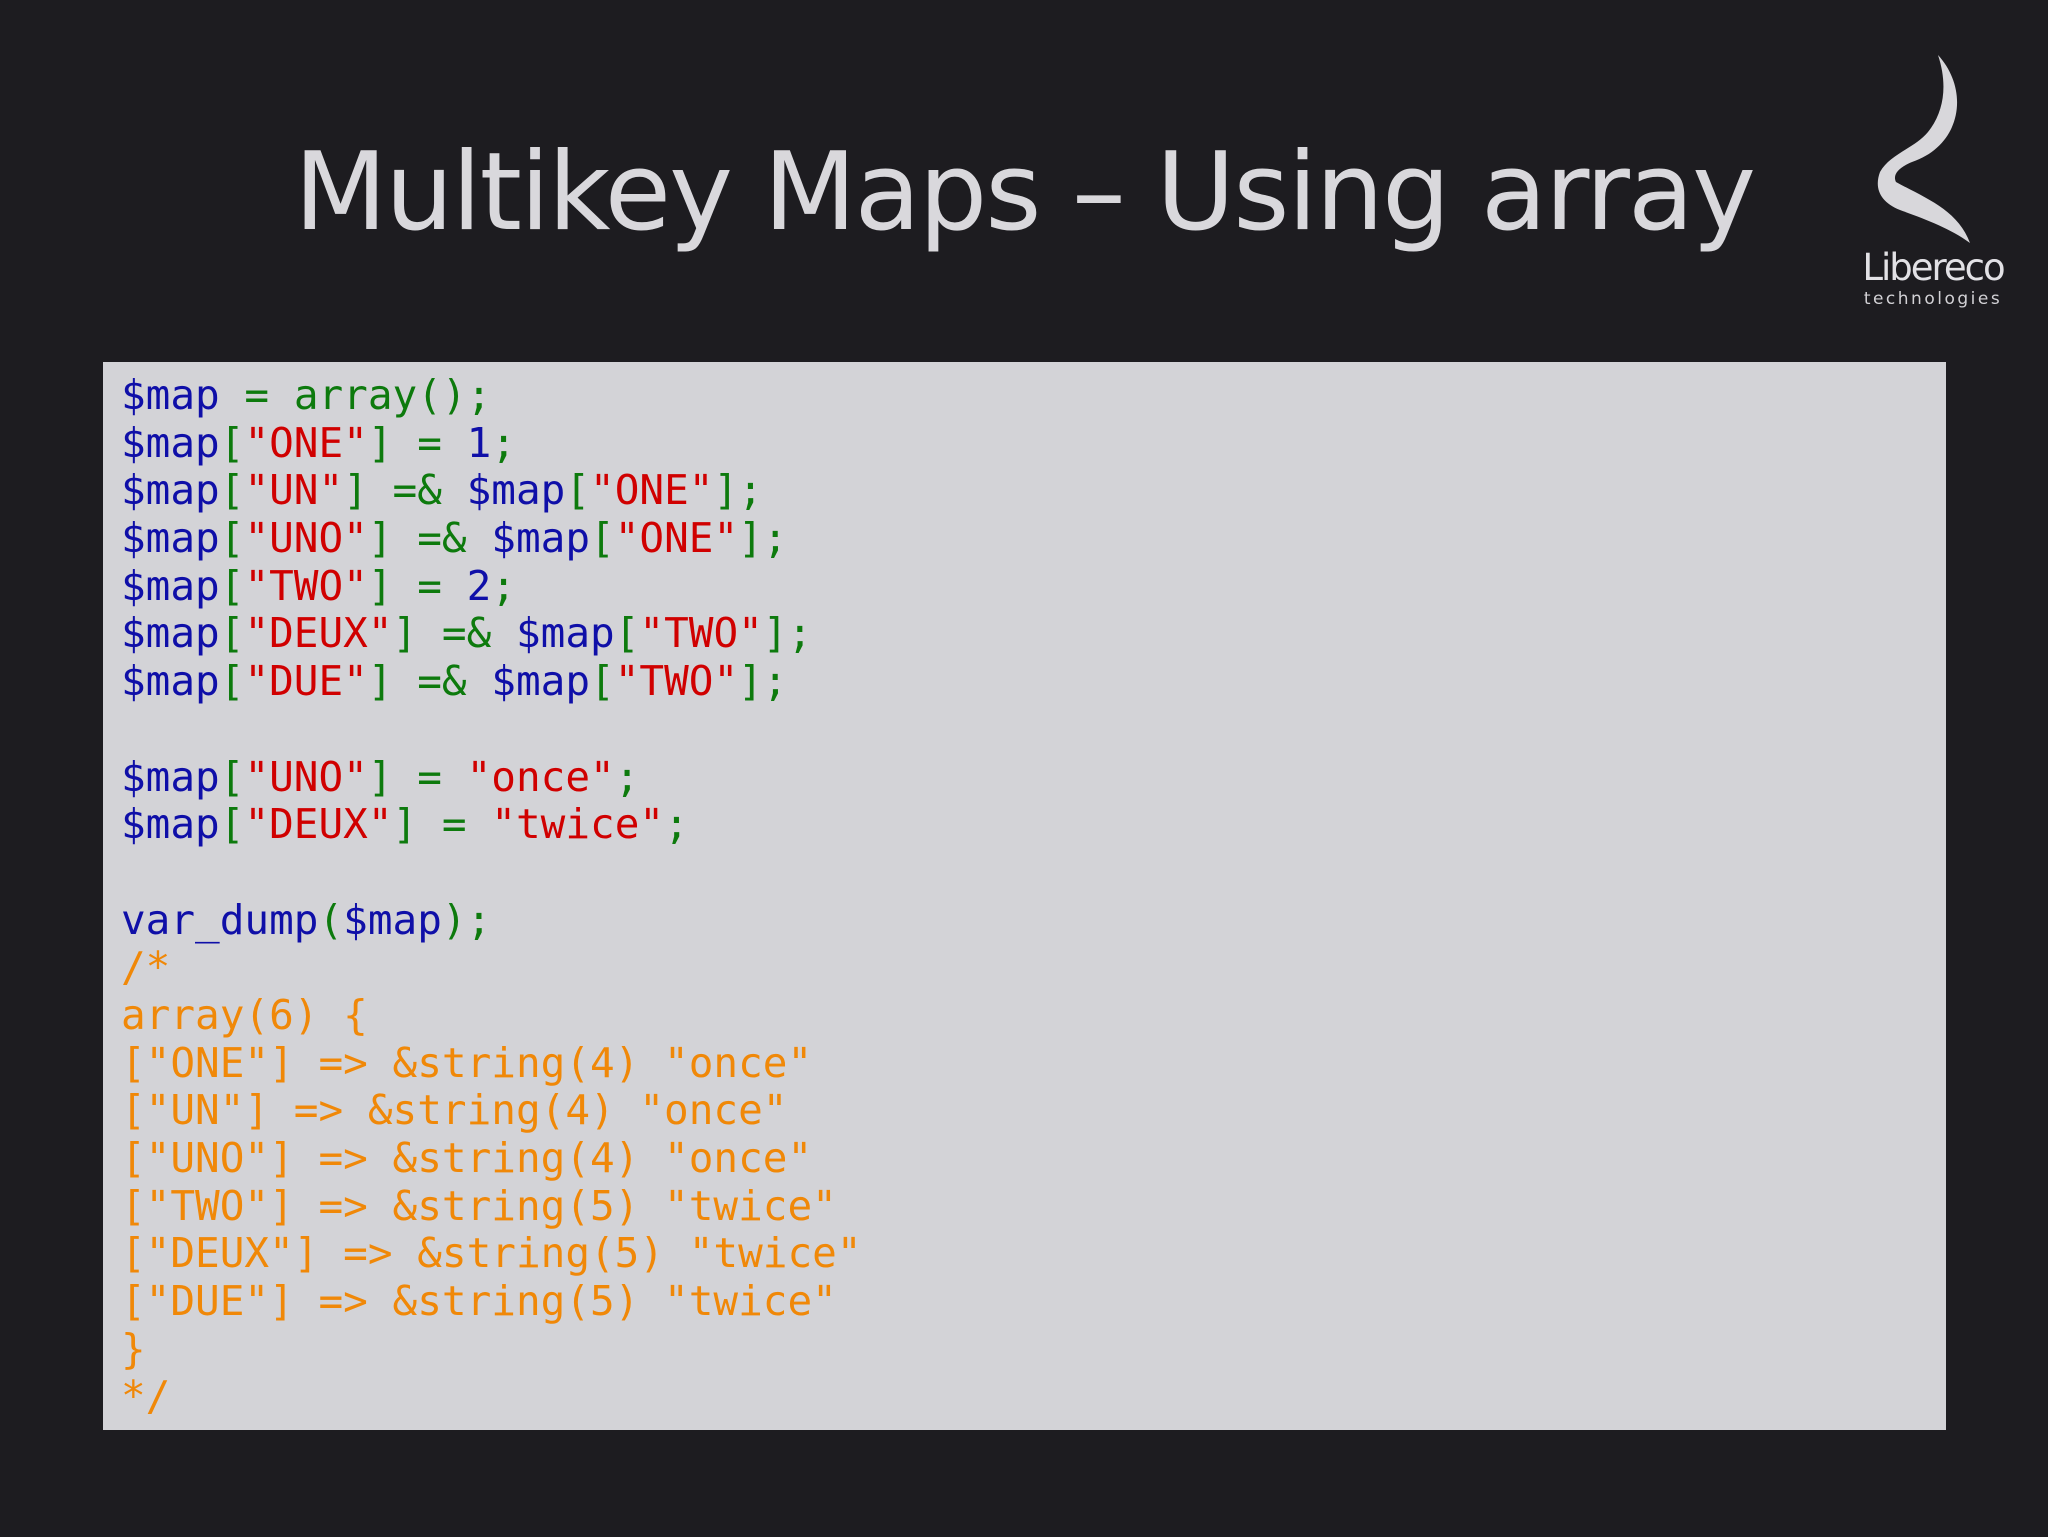 Image resolution: width=2048 pixels, height=1537 pixels. I want to click on code-token: =, so click(256, 395).